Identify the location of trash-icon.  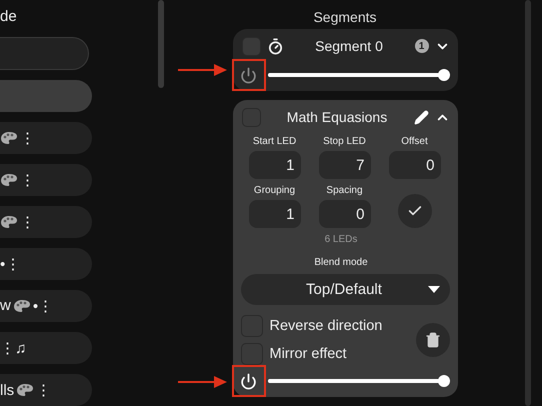
(432, 340).